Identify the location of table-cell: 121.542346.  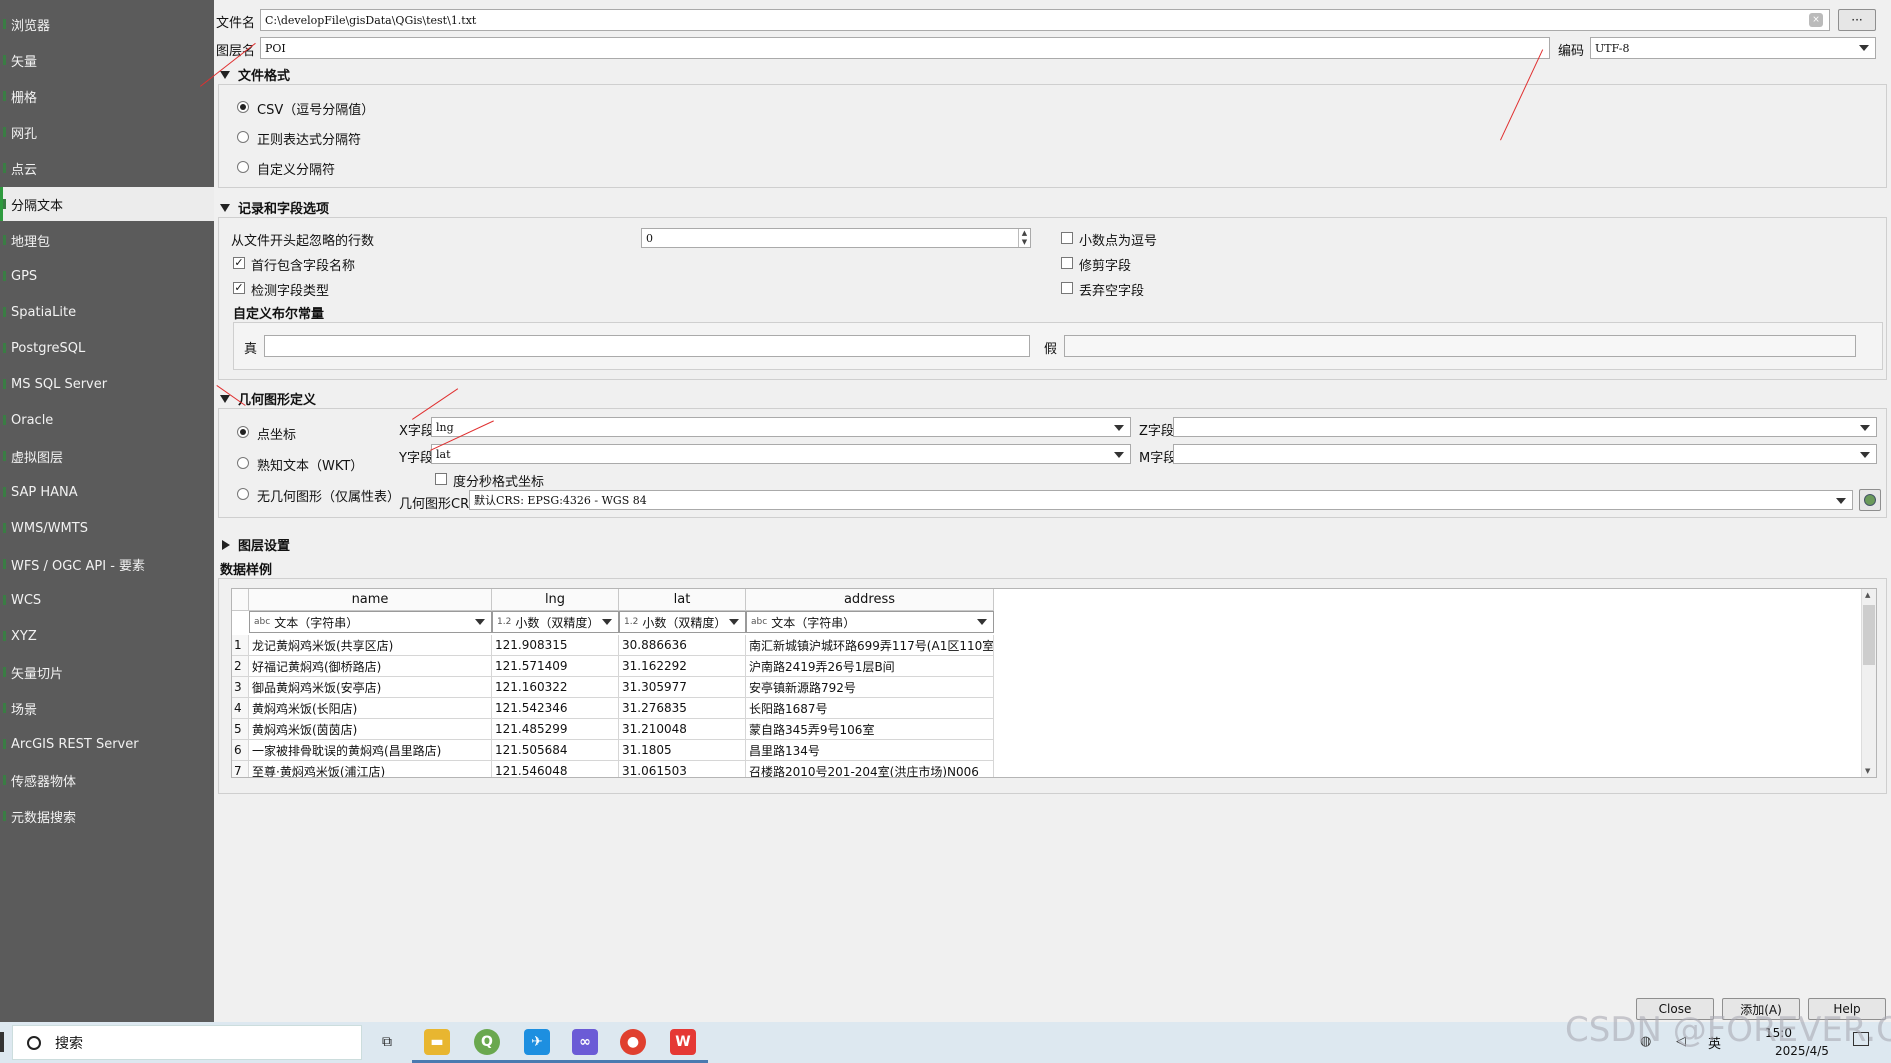
(555, 708).